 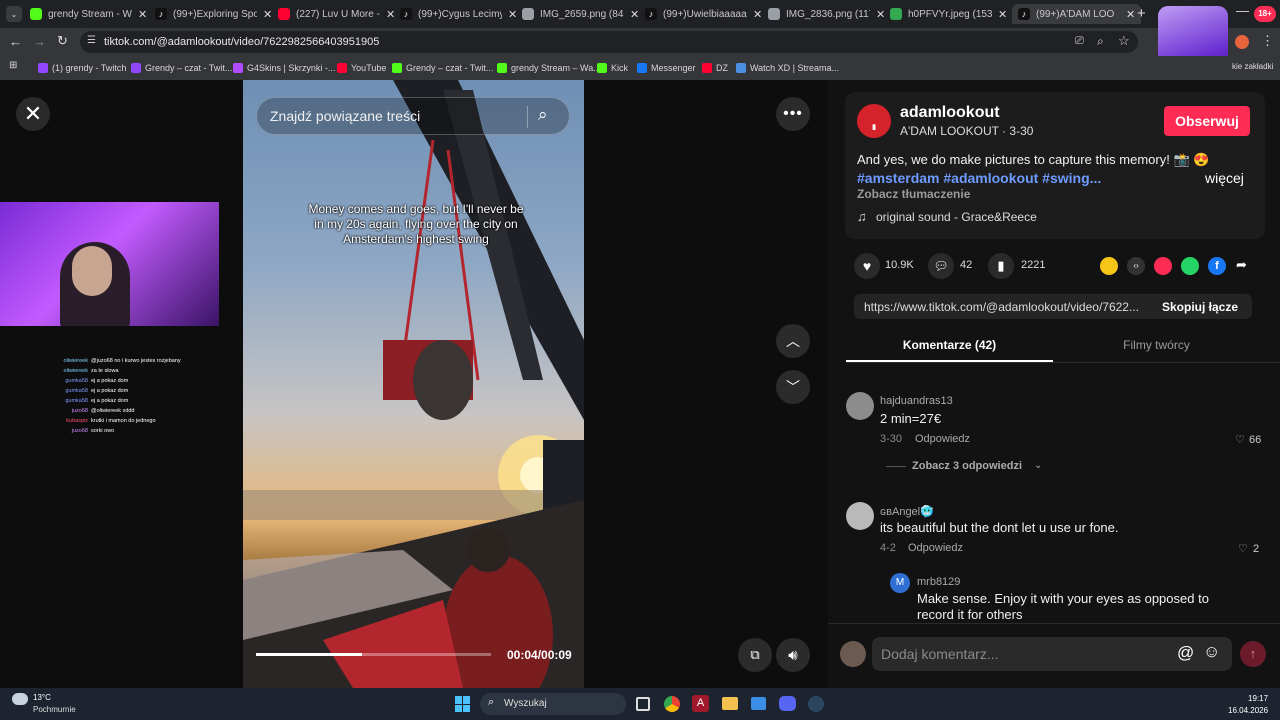 What do you see at coordinates (703, 14) in the screenshot?
I see `browser-tab: ♪ (99+)Uwielbiaaaaaaa ✕` at bounding box center [703, 14].